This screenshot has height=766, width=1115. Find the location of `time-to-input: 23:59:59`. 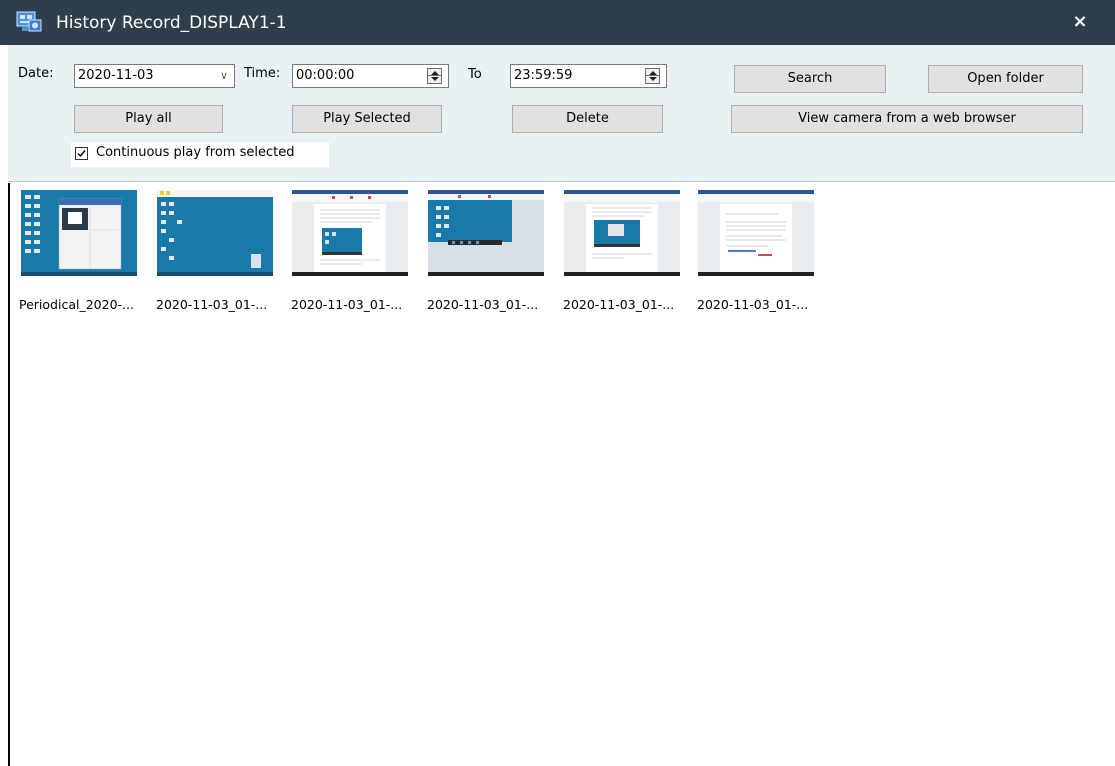

time-to-input: 23:59:59 is located at coordinates (588, 76).